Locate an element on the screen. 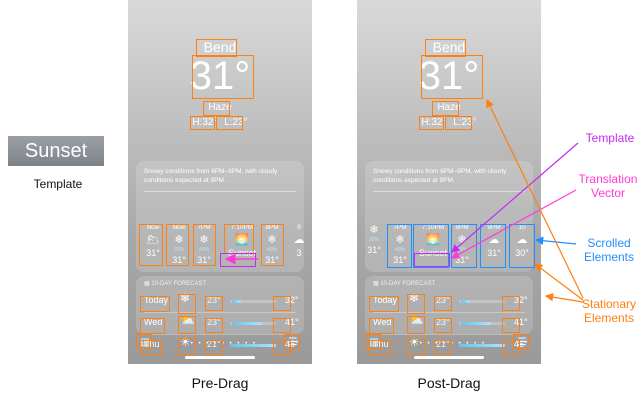  stationary-arrow-top is located at coordinates (535, 198).